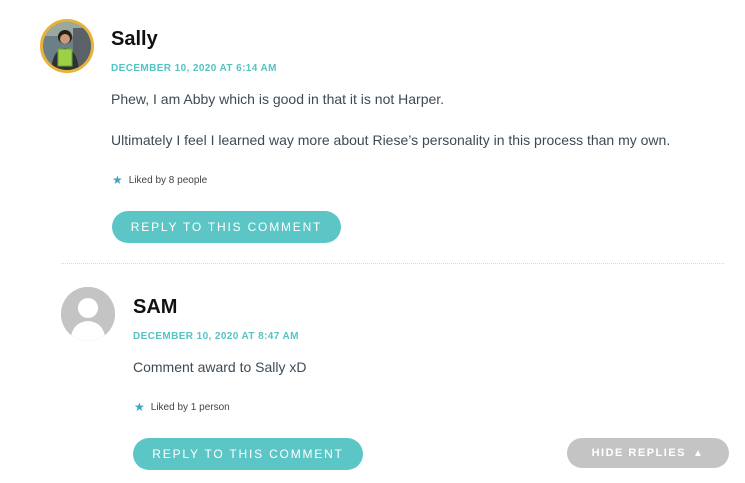 This screenshot has width=745, height=483. I want to click on likes-count: ★ Liked by 1 person, so click(182, 407).